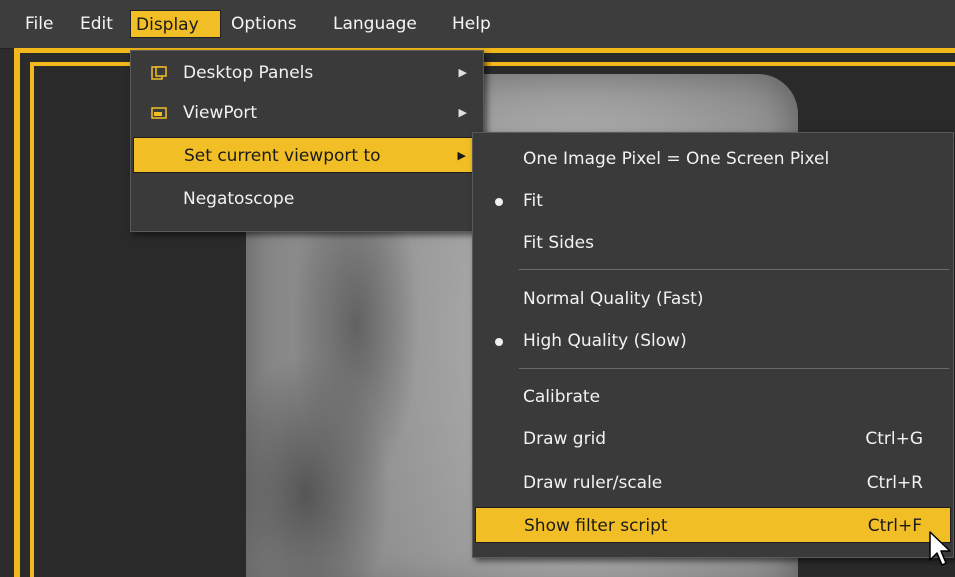 The height and width of the screenshot is (577, 955). What do you see at coordinates (605, 341) in the screenshot?
I see `submenu-item-label: High Quality (Slow)` at bounding box center [605, 341].